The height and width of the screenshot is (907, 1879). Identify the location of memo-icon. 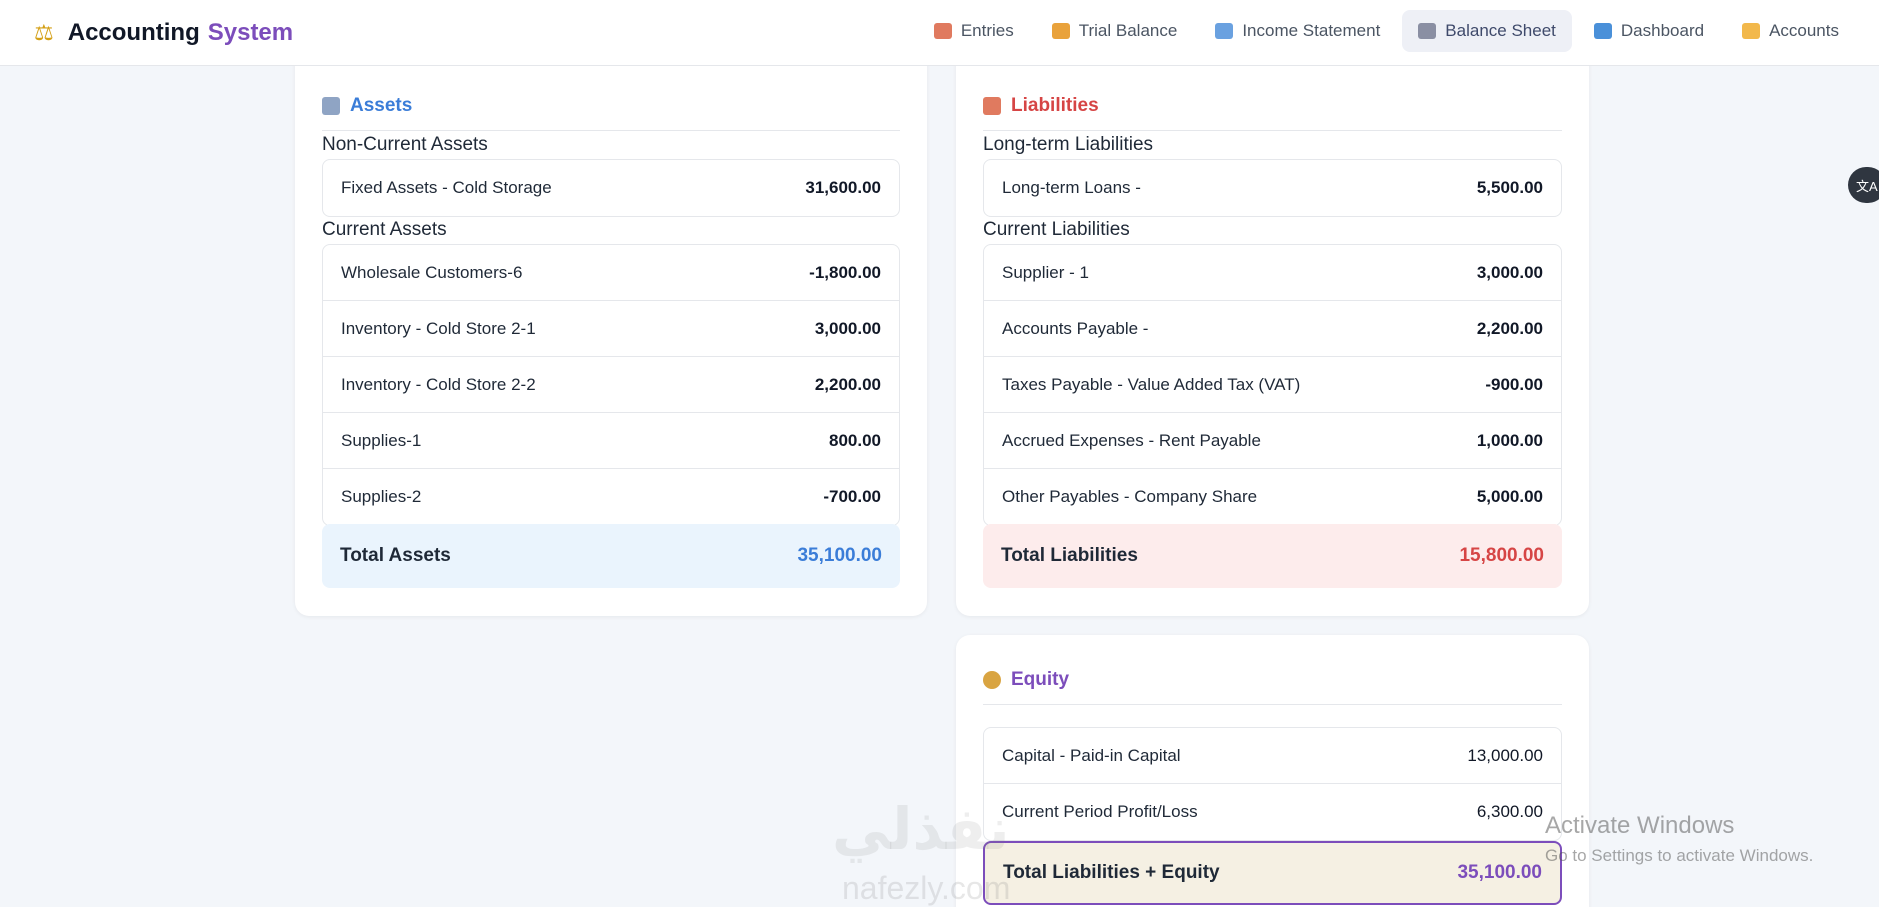
(942, 31).